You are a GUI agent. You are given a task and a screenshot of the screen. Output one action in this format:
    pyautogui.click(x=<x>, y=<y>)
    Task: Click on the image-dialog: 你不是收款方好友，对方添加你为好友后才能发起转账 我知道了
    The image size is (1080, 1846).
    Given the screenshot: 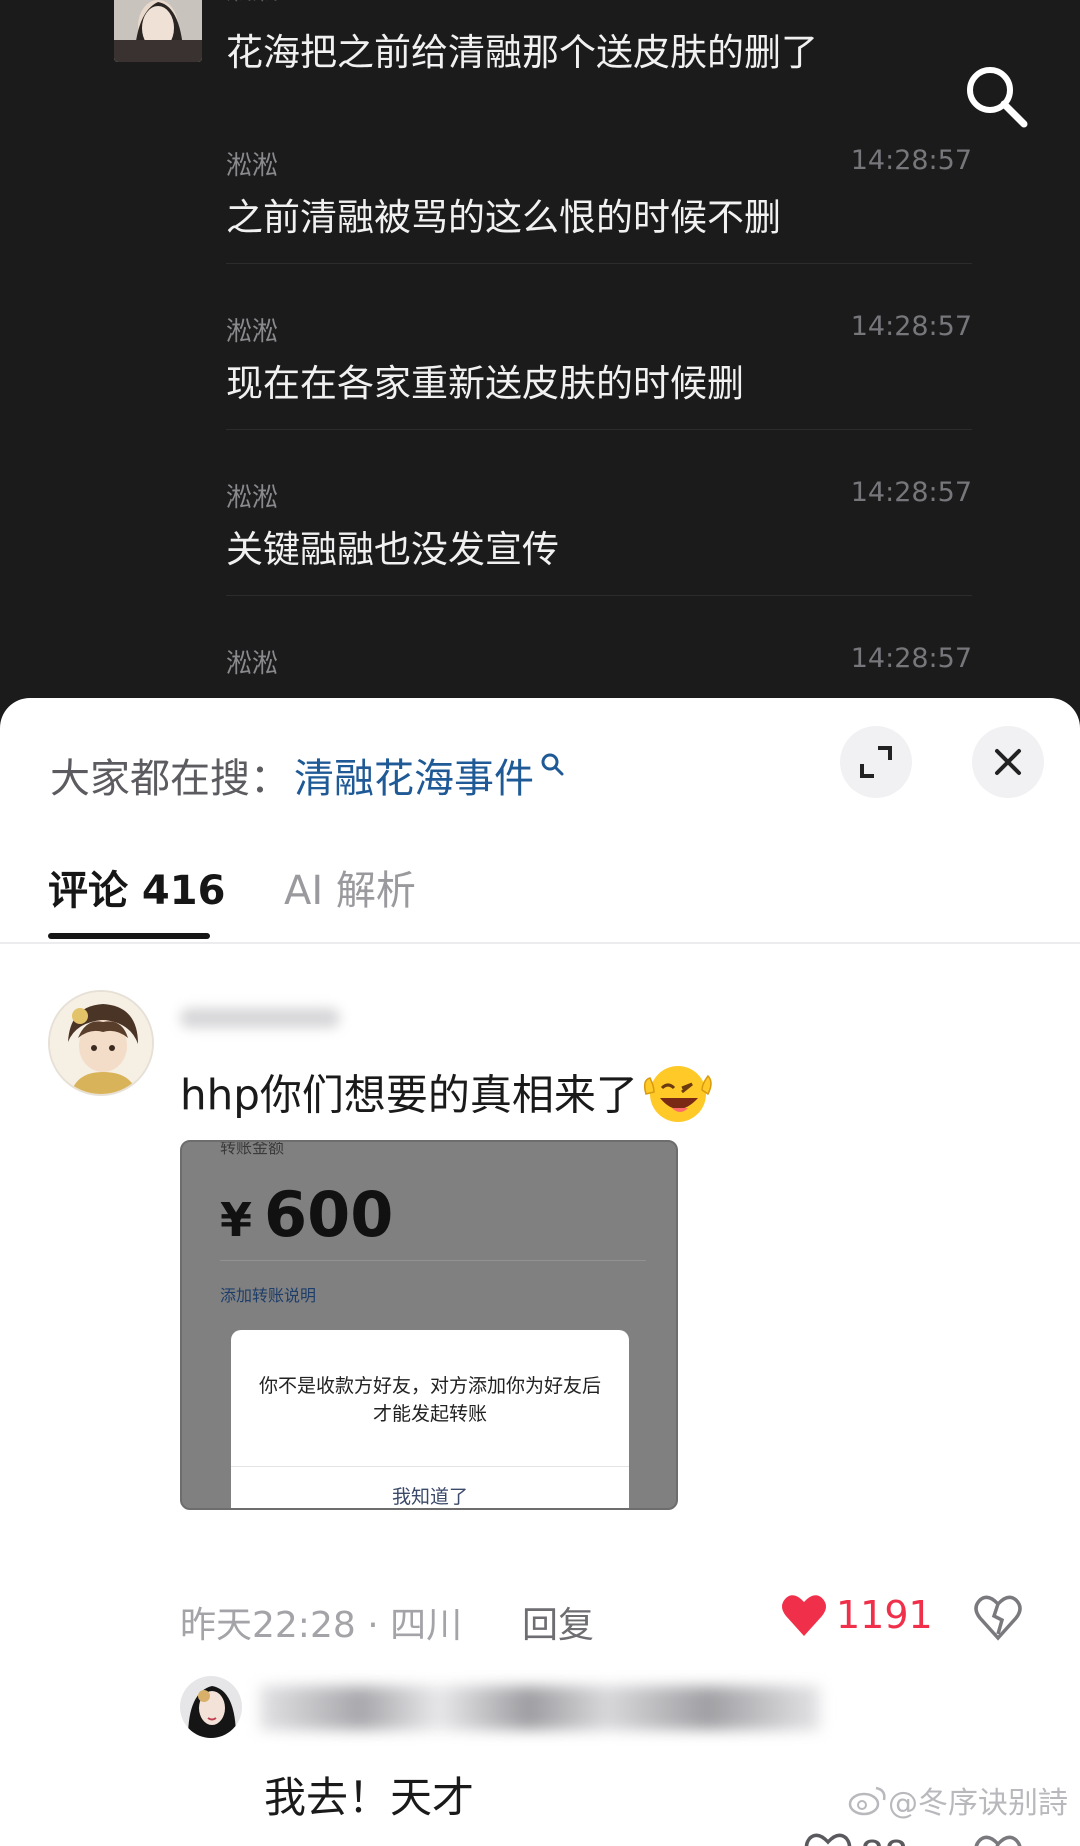 What is the action you would take?
    pyautogui.click(x=430, y=1419)
    